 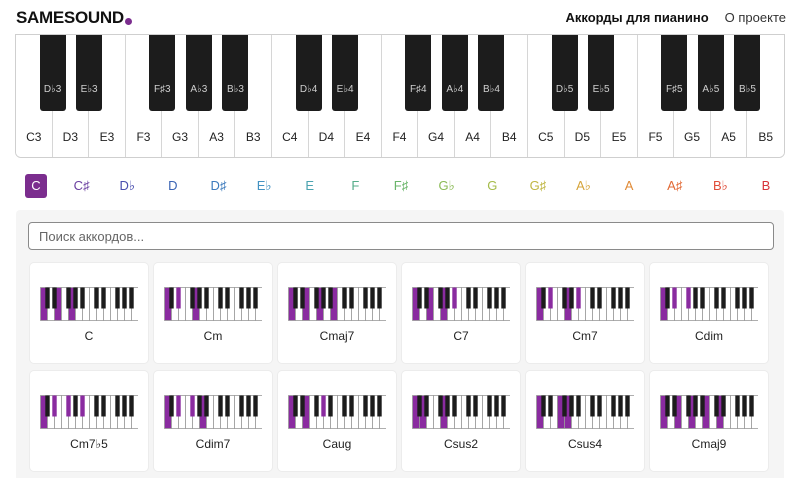 What do you see at coordinates (54, 406) in the screenshot?
I see `mini-black-key-active` at bounding box center [54, 406].